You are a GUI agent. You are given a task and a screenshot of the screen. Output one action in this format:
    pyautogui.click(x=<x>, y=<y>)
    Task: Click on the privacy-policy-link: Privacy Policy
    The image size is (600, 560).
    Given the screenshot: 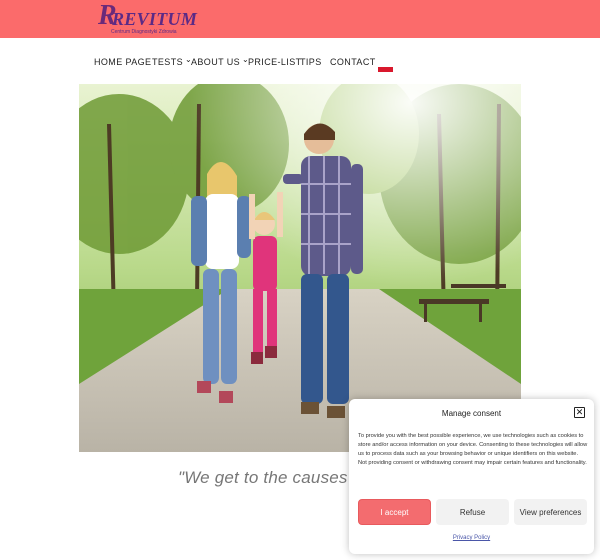 What is the action you would take?
    pyautogui.click(x=471, y=538)
    